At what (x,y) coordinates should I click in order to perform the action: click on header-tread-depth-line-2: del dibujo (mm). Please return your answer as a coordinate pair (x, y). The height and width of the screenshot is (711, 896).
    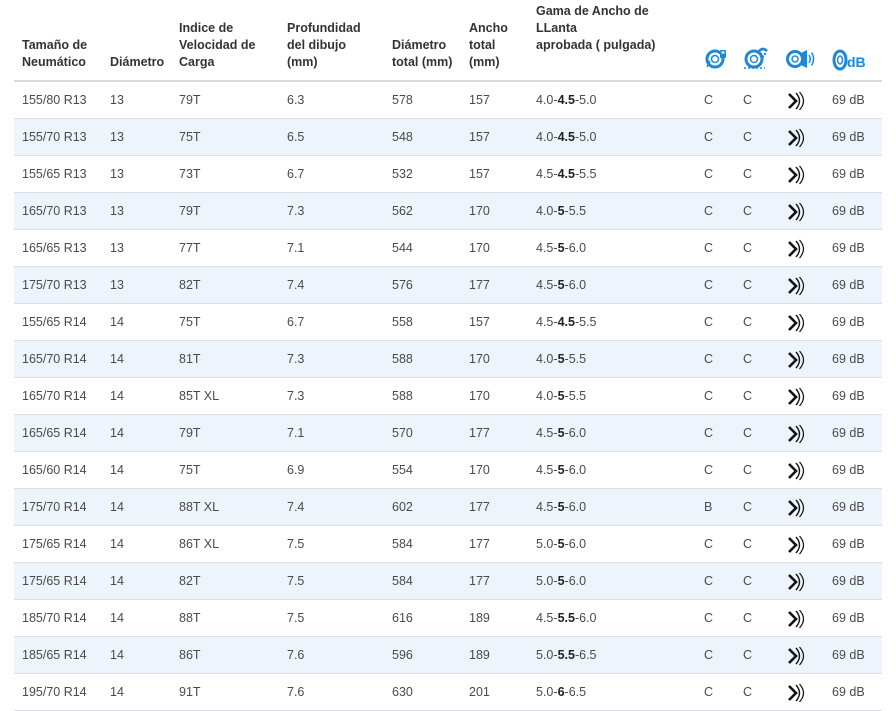
    Looking at the image, I should click on (317, 53).